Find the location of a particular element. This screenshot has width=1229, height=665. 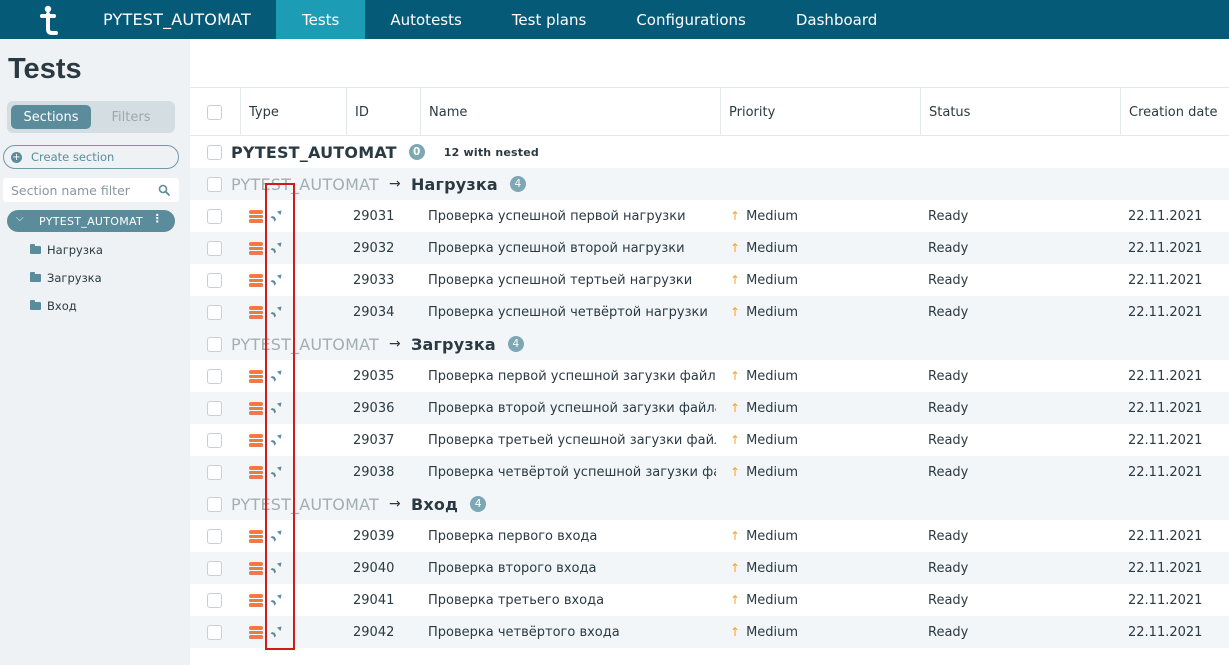

test-name: Проверка первого входа is located at coordinates (572, 536).